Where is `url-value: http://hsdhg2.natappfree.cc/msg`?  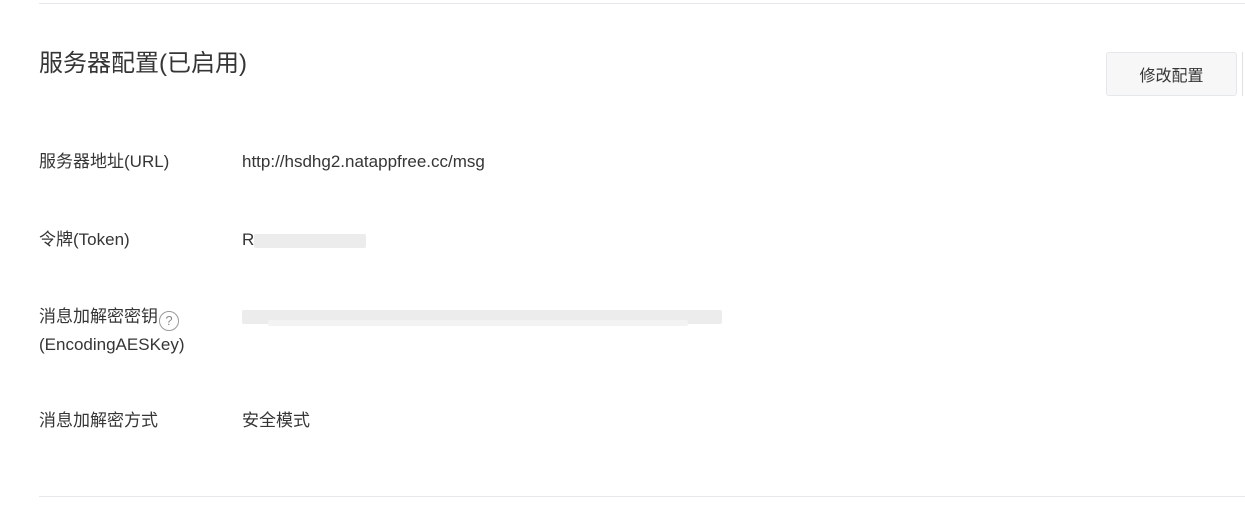 url-value: http://hsdhg2.natappfree.cc/msg is located at coordinates (363, 161).